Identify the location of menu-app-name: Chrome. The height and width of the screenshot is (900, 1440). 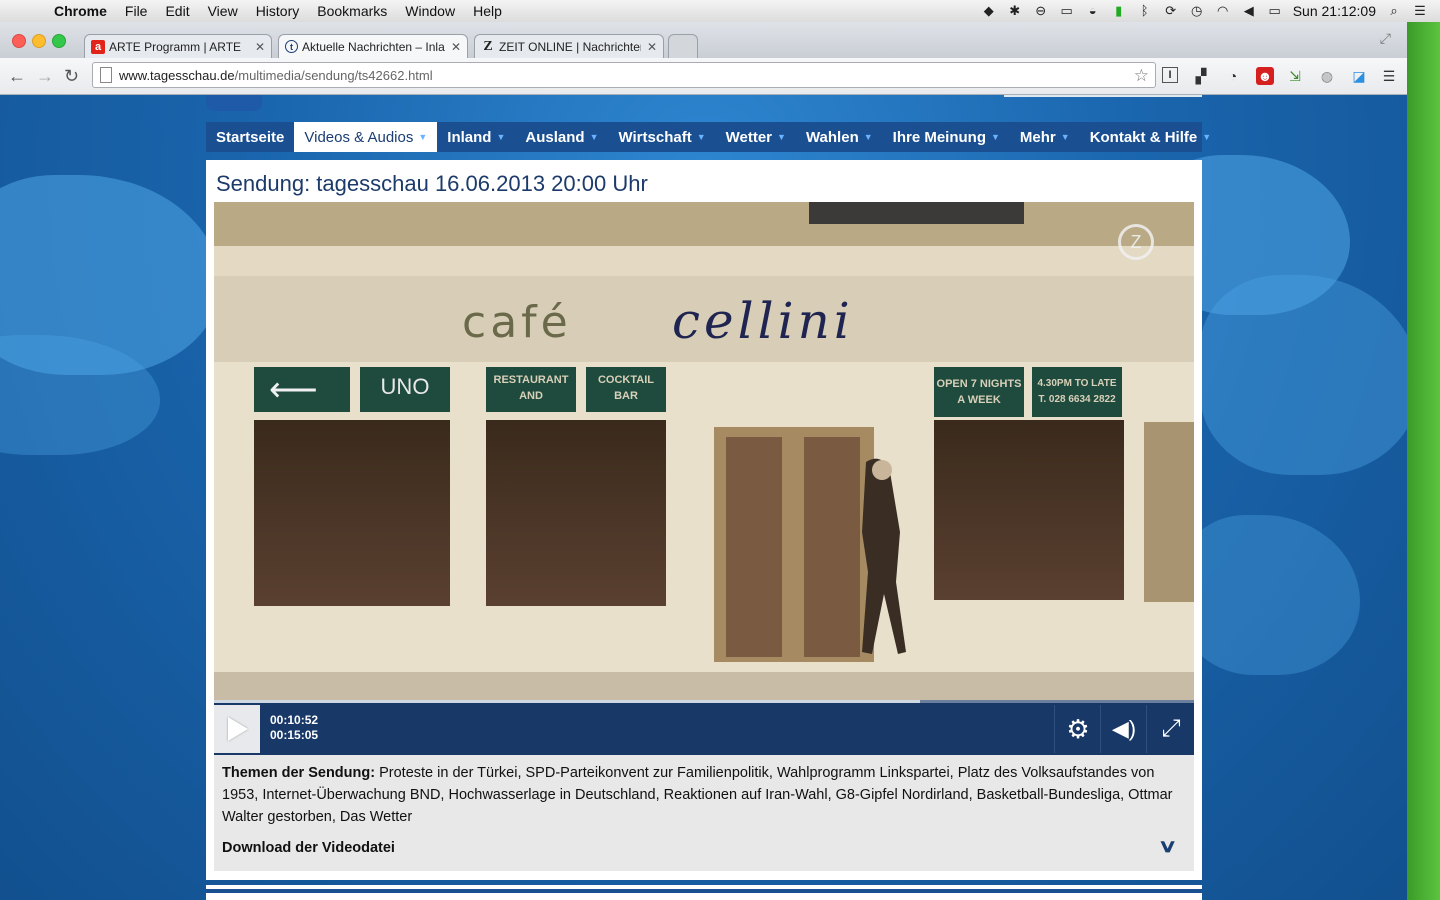
(80, 11).